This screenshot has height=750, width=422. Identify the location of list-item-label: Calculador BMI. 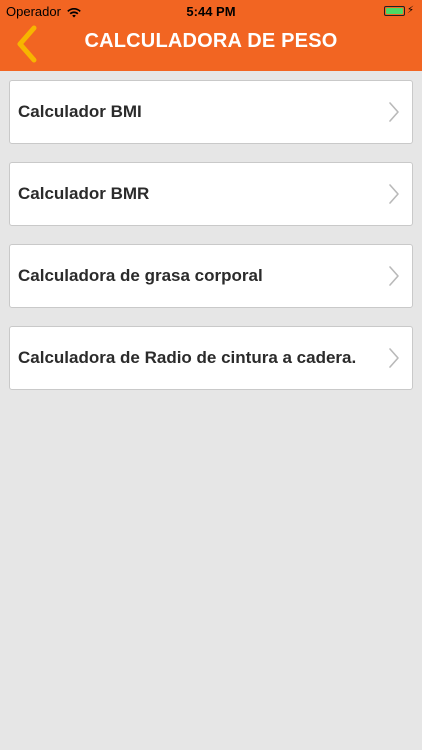
(80, 111).